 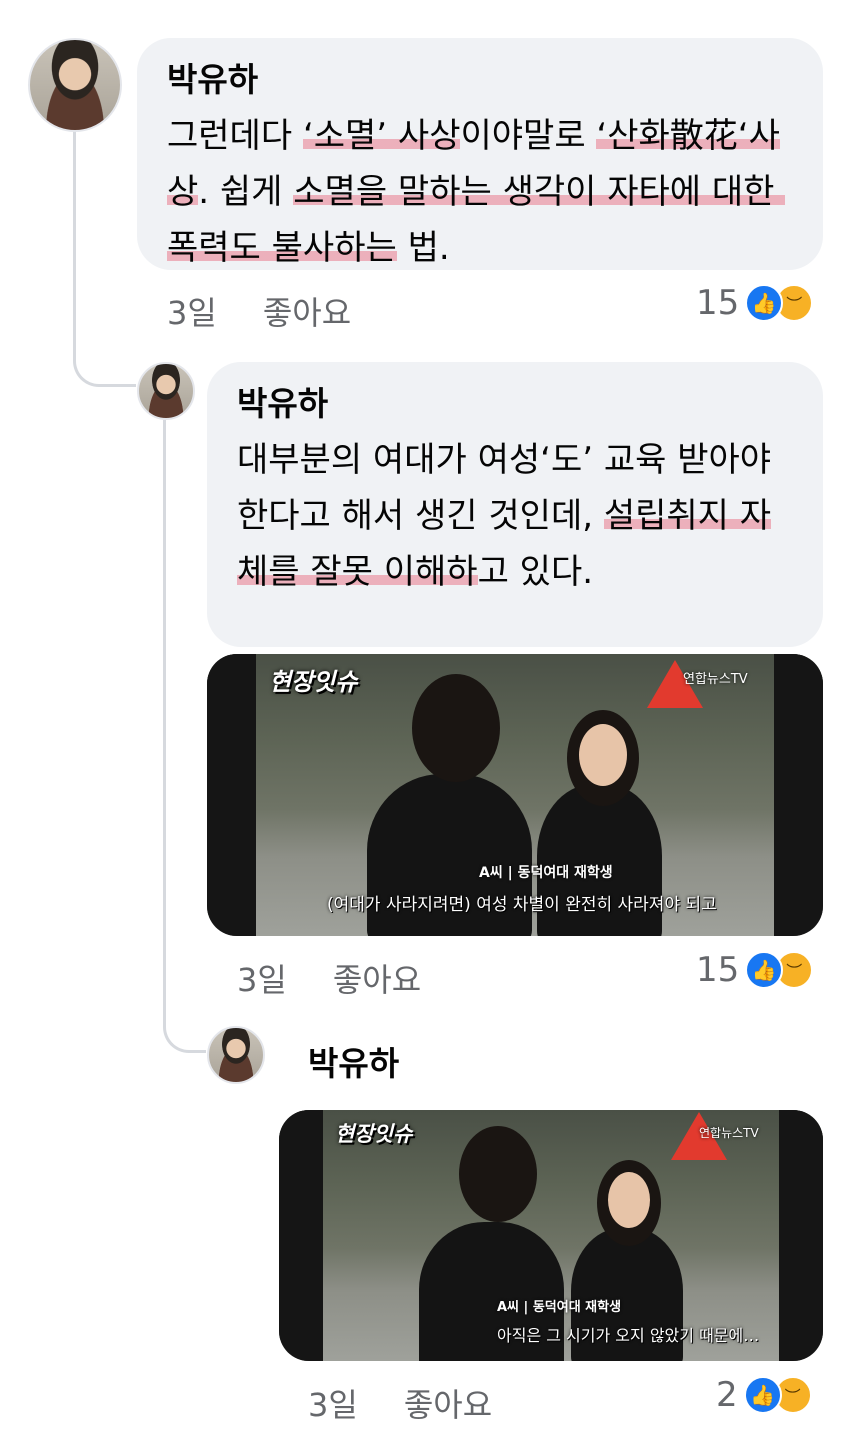 I want to click on video-caption-text: (여대가 사라지려면) 여성 차별이 완전히 사라져야 되고, so click(x=522, y=905).